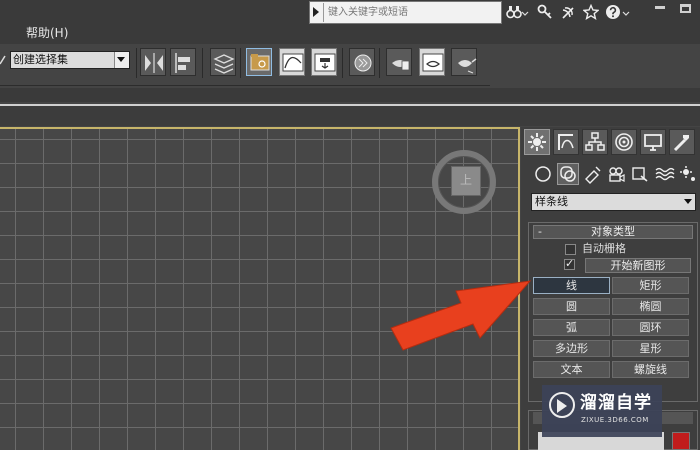 The height and width of the screenshot is (450, 700). What do you see at coordinates (616, 174) in the screenshot?
I see `cameras-icon` at bounding box center [616, 174].